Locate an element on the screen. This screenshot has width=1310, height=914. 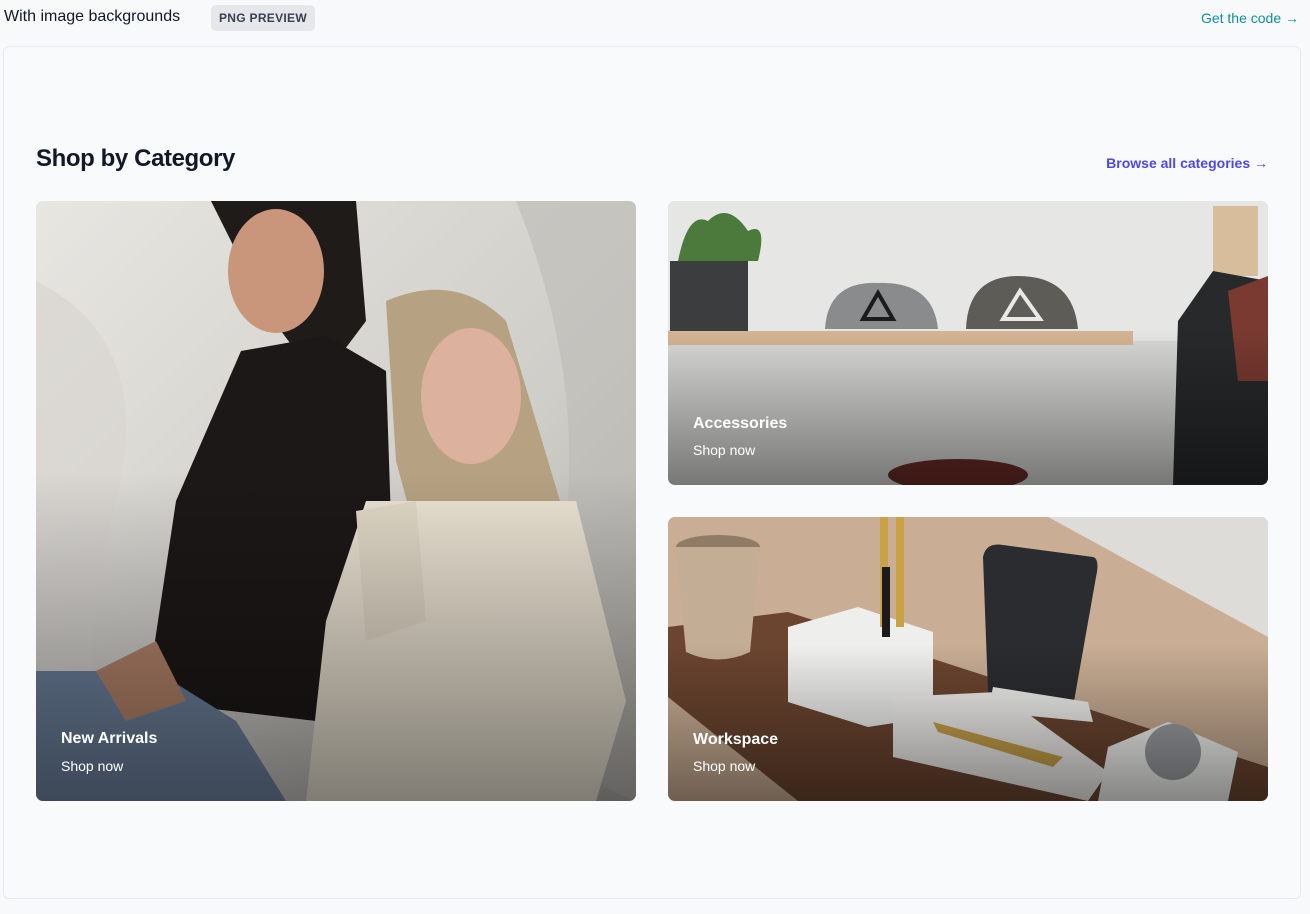
category-name: Accessories is located at coordinates (740, 423).